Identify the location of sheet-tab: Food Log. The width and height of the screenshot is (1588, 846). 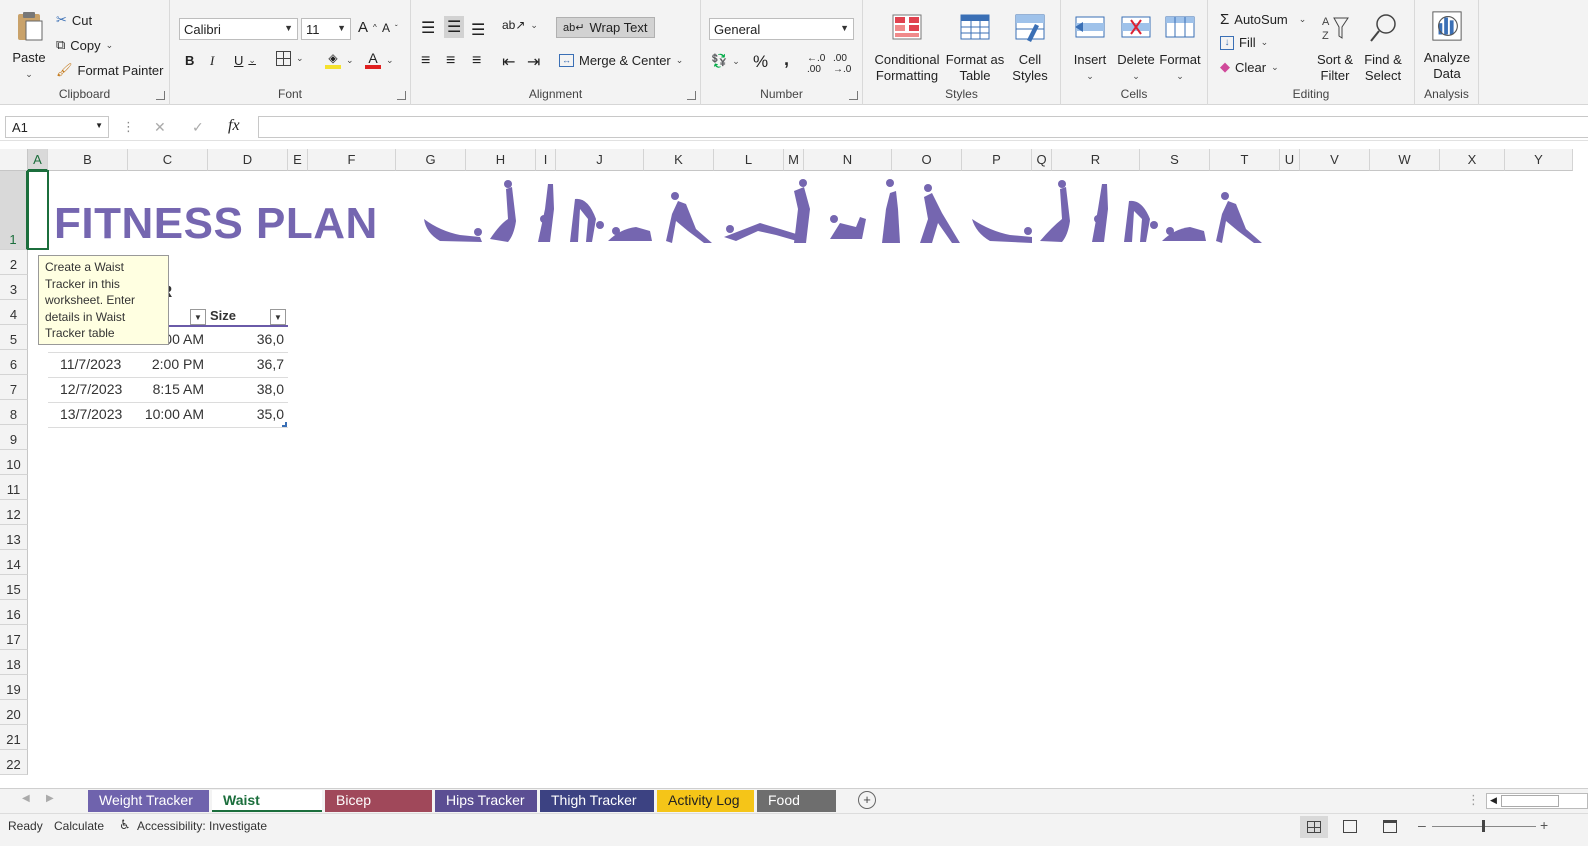
(796, 809).